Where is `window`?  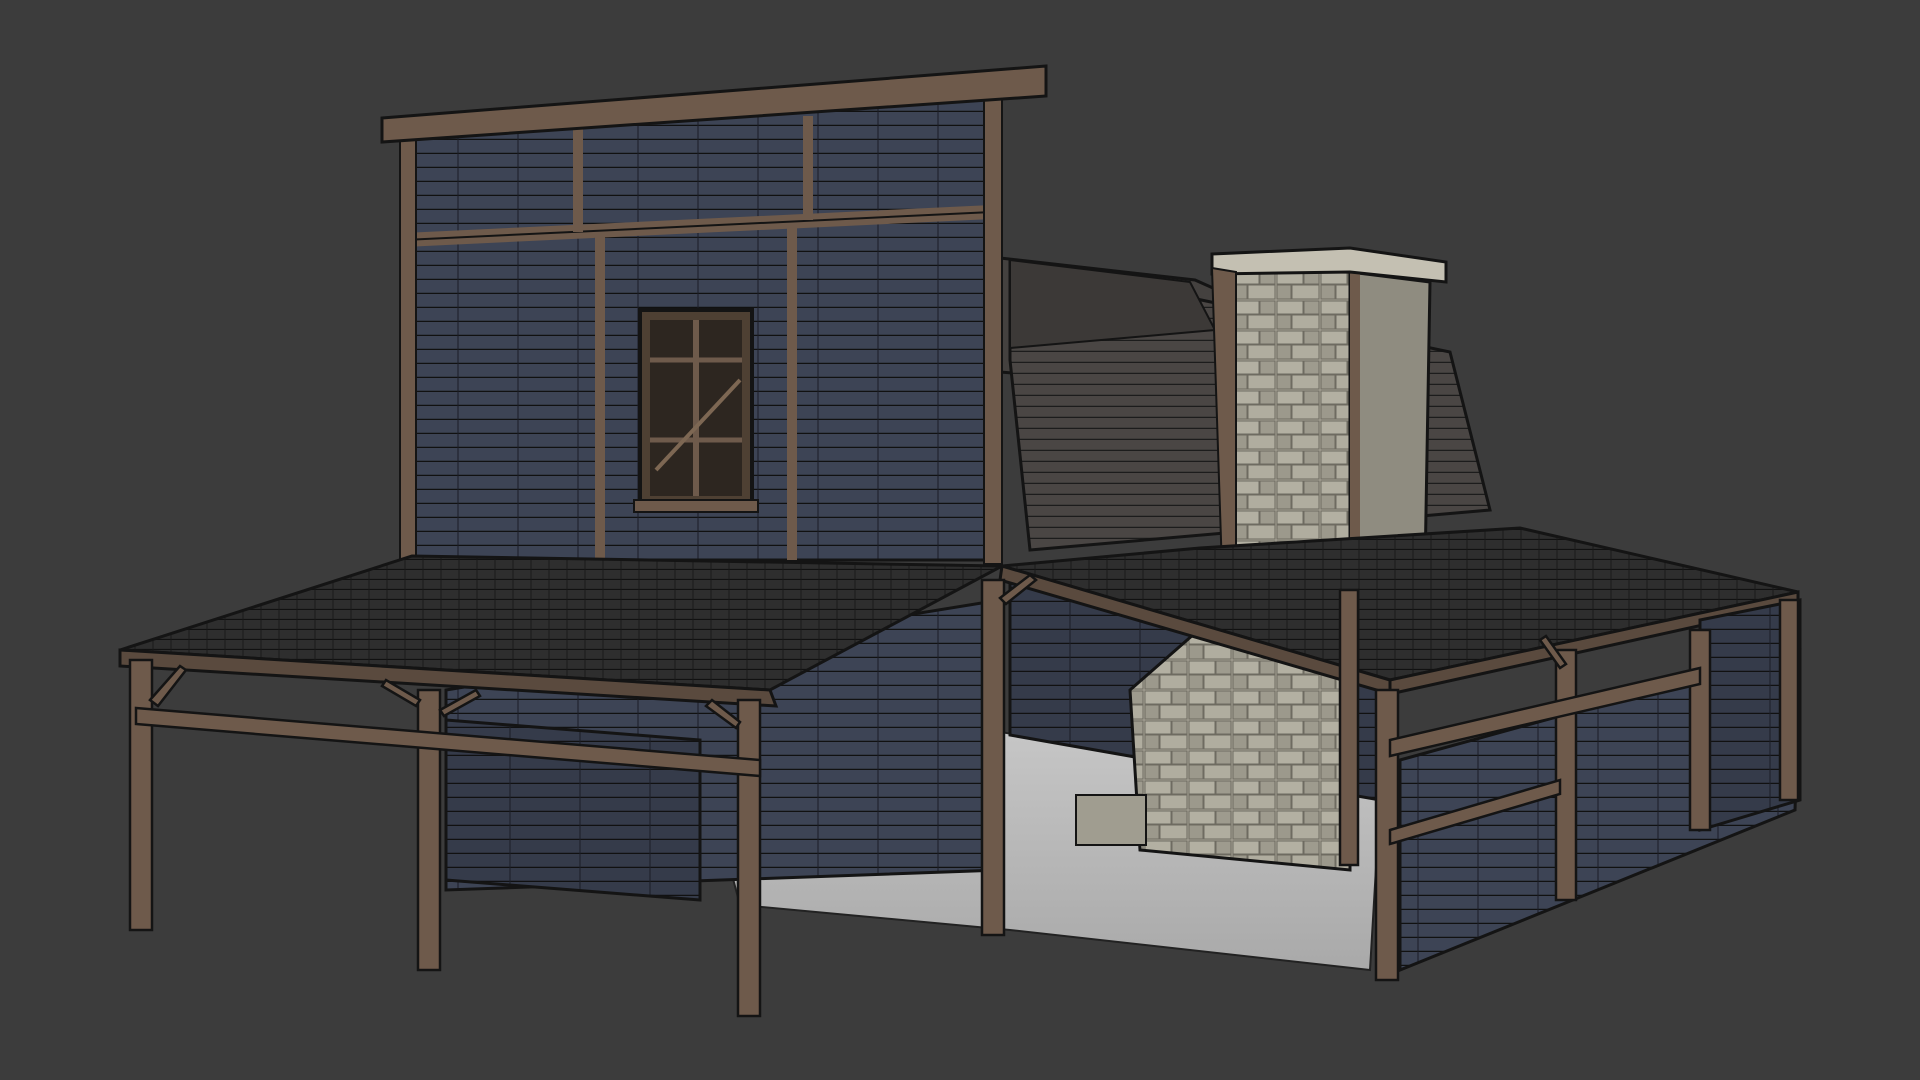
window is located at coordinates (696, 410).